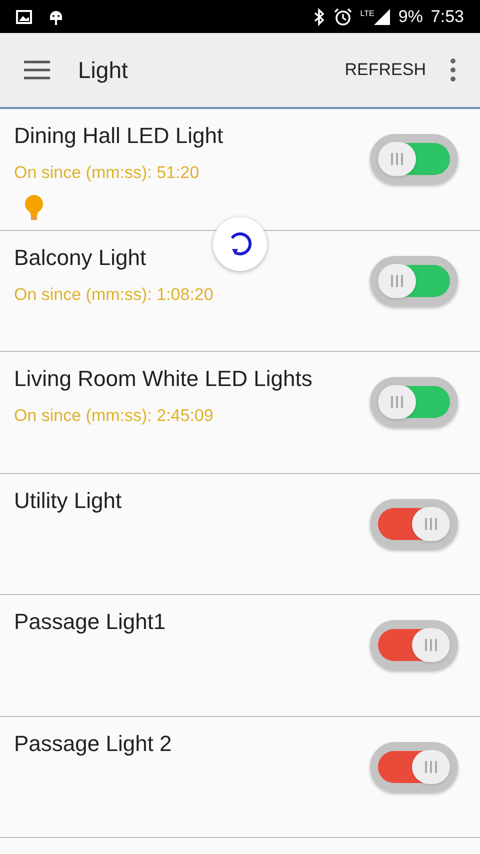  What do you see at coordinates (90, 622) in the screenshot?
I see `light-name: Passage Light1` at bounding box center [90, 622].